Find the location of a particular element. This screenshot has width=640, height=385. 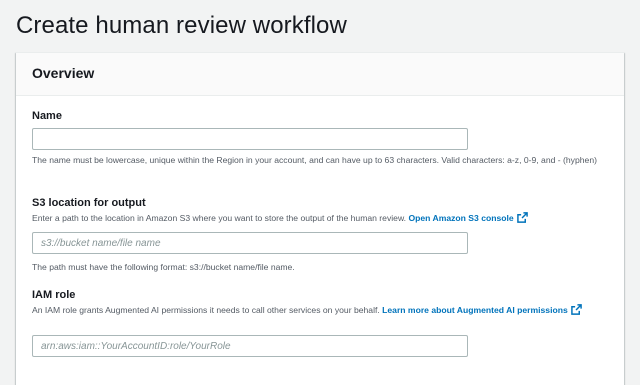

open-s3-console-link-label: Open Amazon S3 console is located at coordinates (461, 218).